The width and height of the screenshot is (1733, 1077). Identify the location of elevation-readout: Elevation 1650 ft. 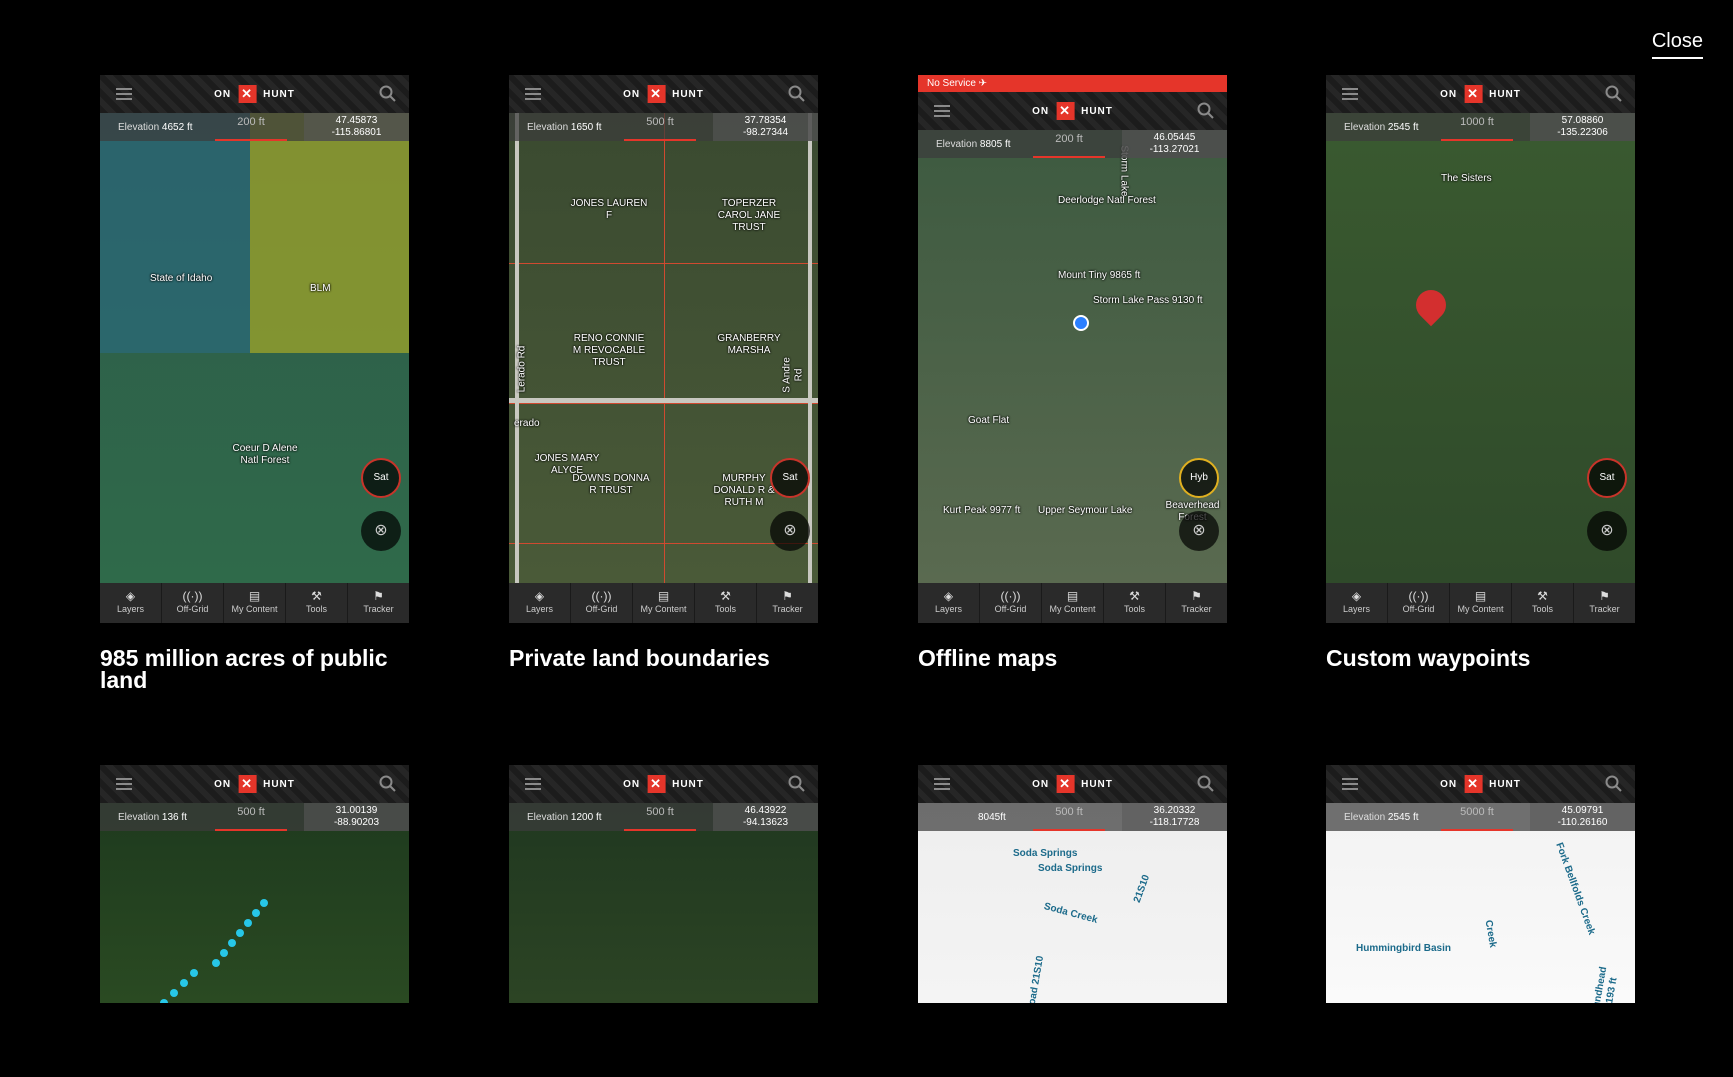
(564, 127).